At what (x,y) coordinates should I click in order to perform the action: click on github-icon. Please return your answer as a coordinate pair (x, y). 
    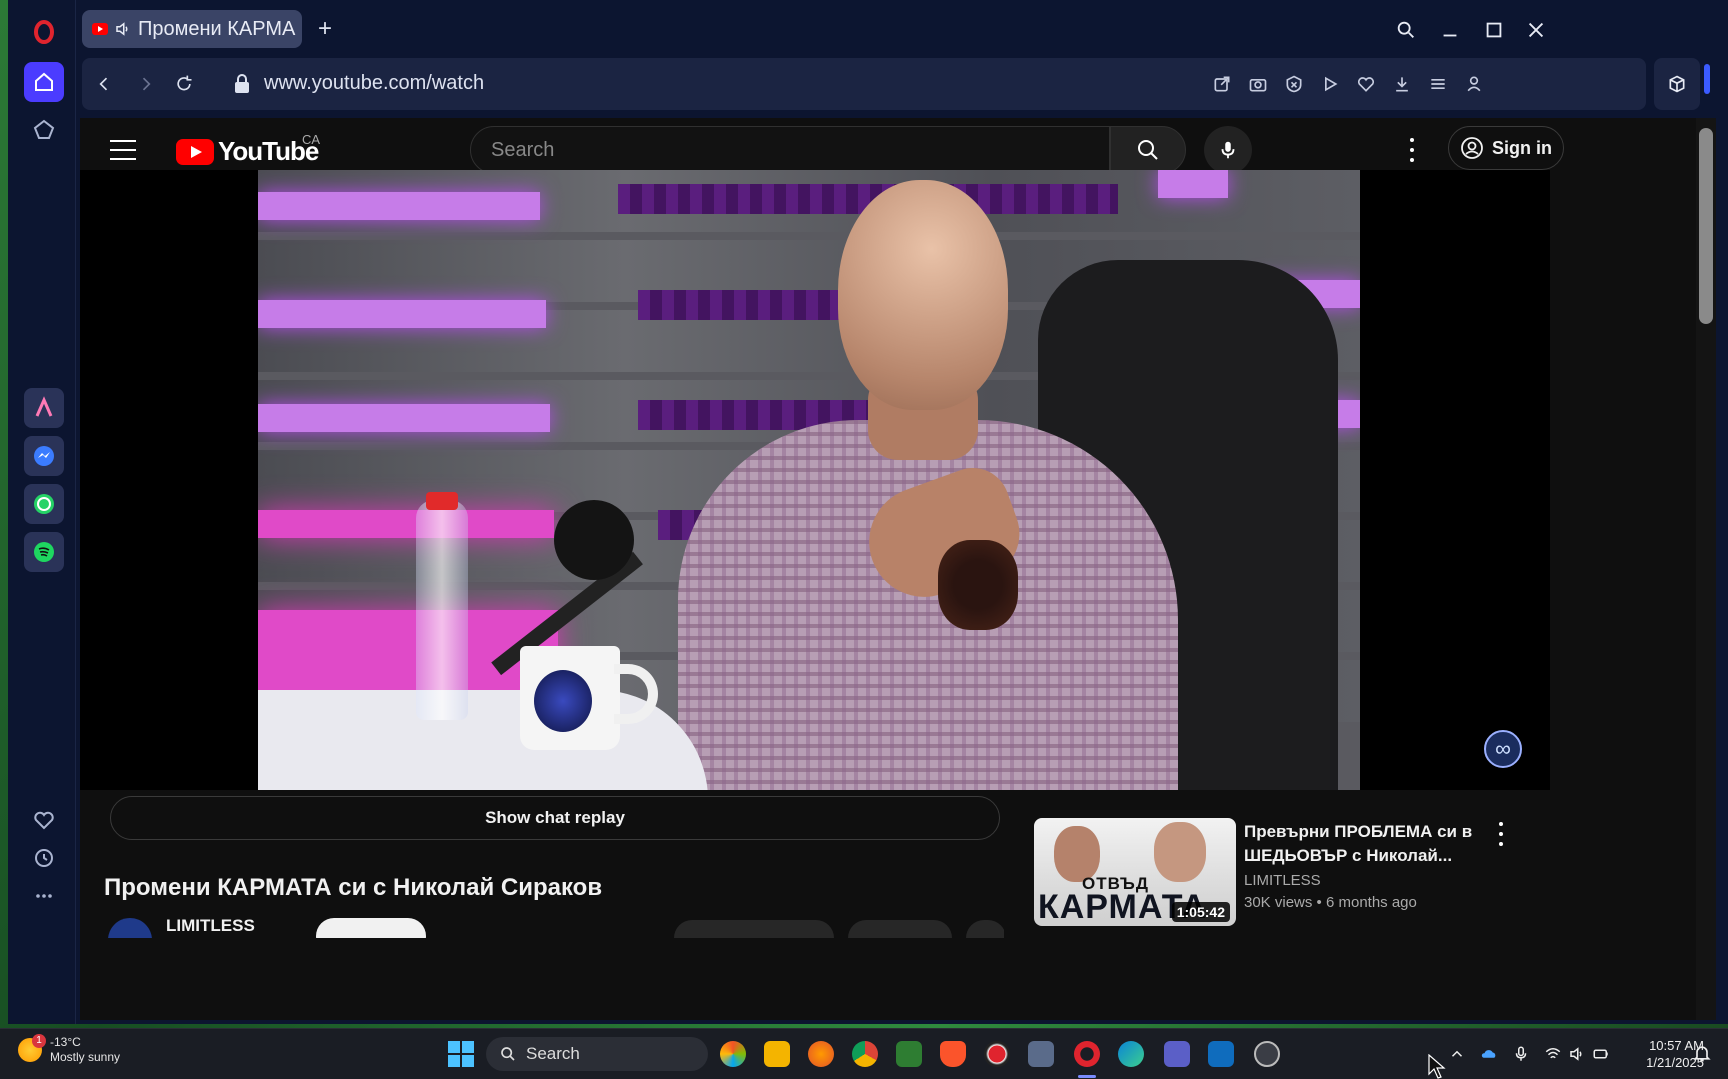
    Looking at the image, I should click on (1267, 1054).